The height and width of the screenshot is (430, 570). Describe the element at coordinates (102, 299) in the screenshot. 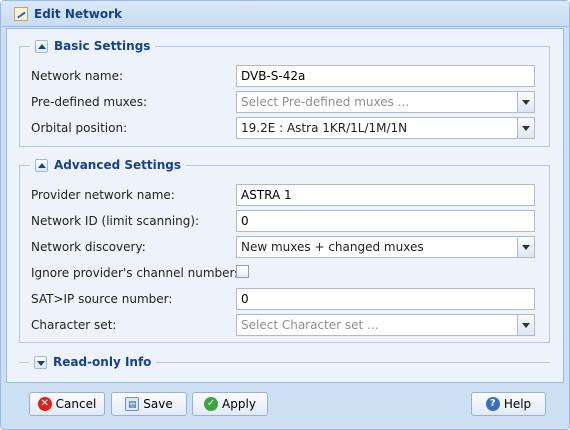

I see `satip-source-label: SAT>IP source number:` at that location.